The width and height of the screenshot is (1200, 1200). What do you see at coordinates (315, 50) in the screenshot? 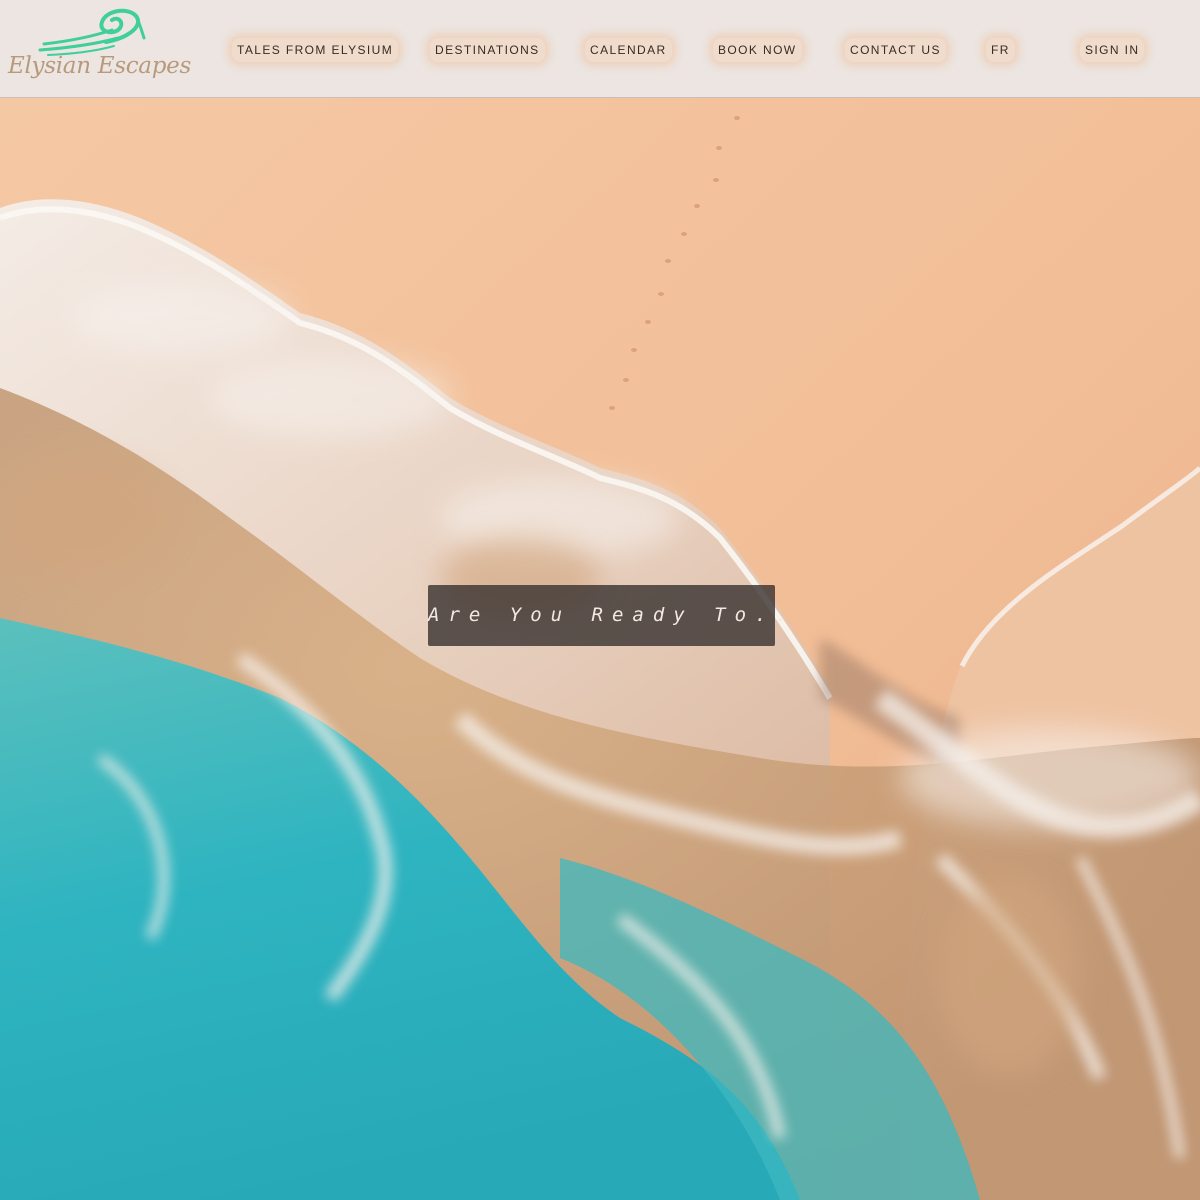
I see `nav-tales-from-elysium: TALES FROM ELYSIUM` at bounding box center [315, 50].